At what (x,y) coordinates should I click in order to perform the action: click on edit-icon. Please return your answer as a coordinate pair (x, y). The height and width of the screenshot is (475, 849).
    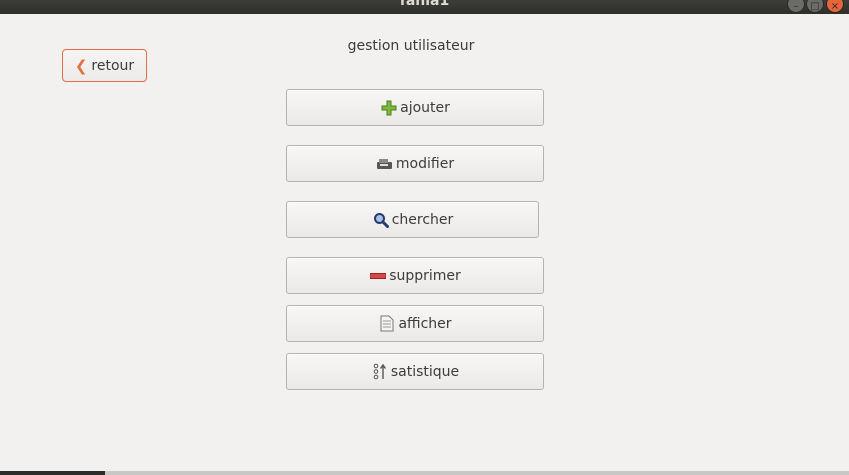
    Looking at the image, I should click on (385, 164).